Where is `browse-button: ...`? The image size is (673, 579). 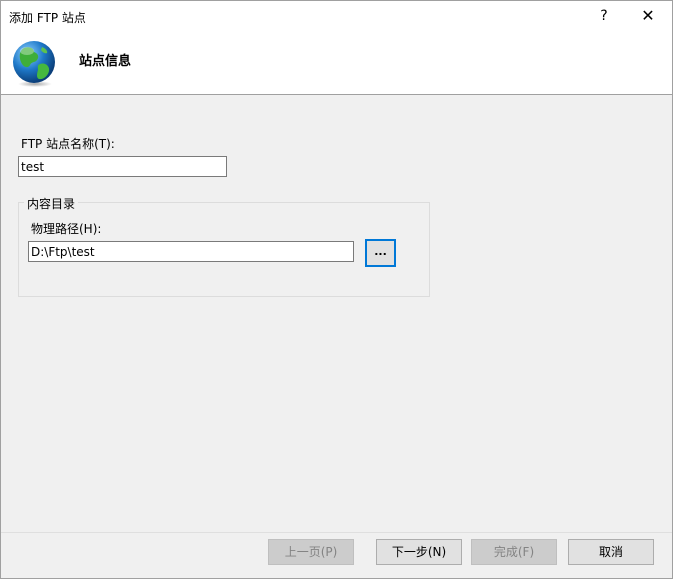
browse-button: ... is located at coordinates (380, 253).